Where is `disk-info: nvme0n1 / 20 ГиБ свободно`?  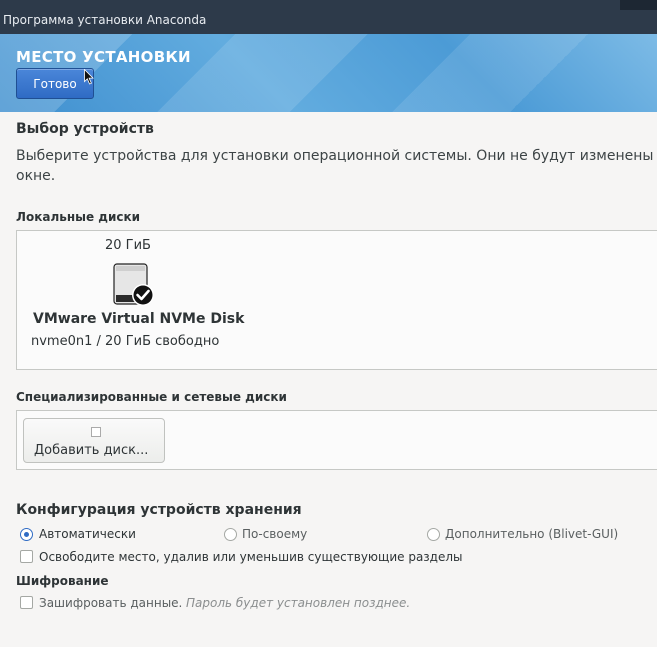
disk-info: nvme0n1 / 20 ГиБ свободно is located at coordinates (125, 341).